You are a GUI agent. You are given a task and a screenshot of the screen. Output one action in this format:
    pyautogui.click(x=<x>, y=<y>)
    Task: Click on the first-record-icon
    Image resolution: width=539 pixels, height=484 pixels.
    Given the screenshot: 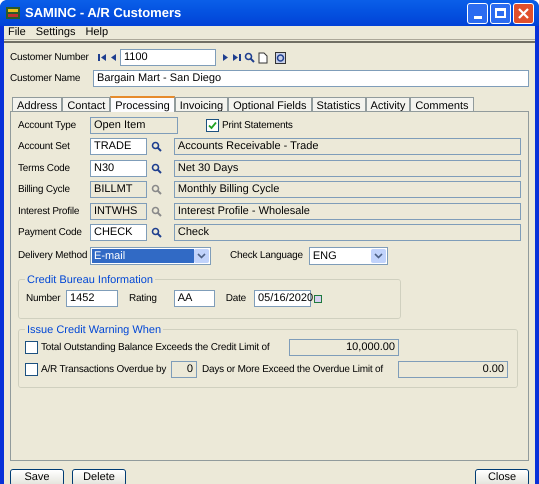 What is the action you would take?
    pyautogui.click(x=102, y=57)
    